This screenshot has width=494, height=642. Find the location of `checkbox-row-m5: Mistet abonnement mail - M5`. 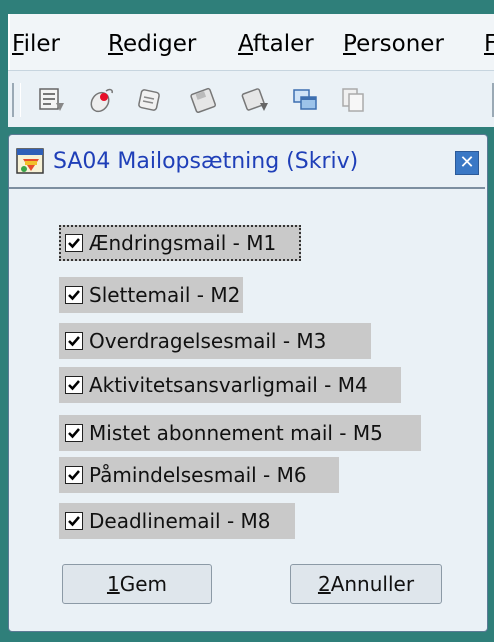

checkbox-row-m5: Mistet abonnement mail - M5 is located at coordinates (240, 433).